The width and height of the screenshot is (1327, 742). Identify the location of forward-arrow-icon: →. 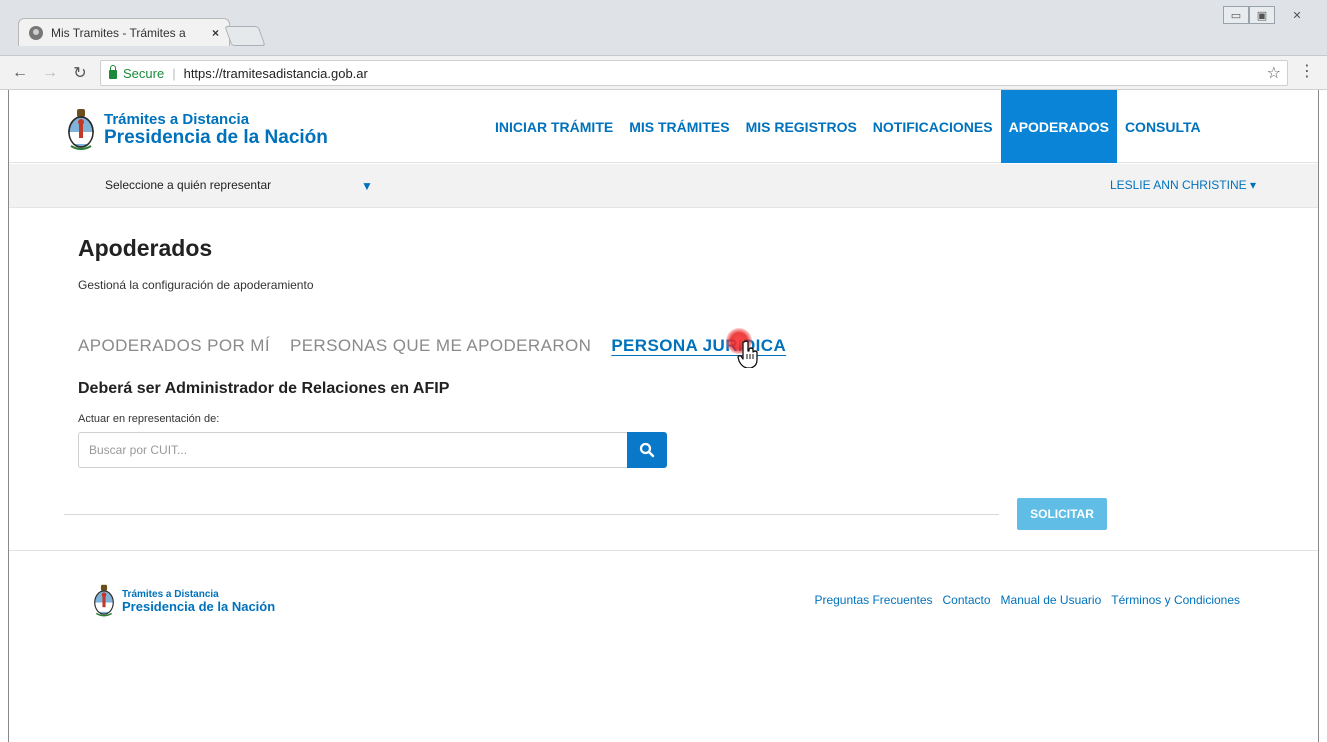
(50, 73).